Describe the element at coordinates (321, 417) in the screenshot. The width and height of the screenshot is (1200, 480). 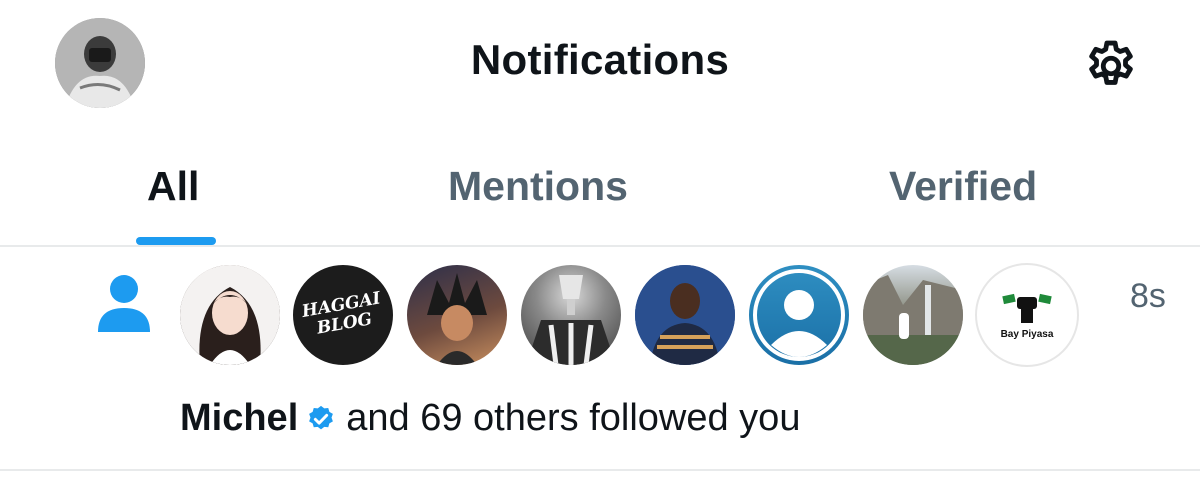
I see `verified-badge-icon` at that location.